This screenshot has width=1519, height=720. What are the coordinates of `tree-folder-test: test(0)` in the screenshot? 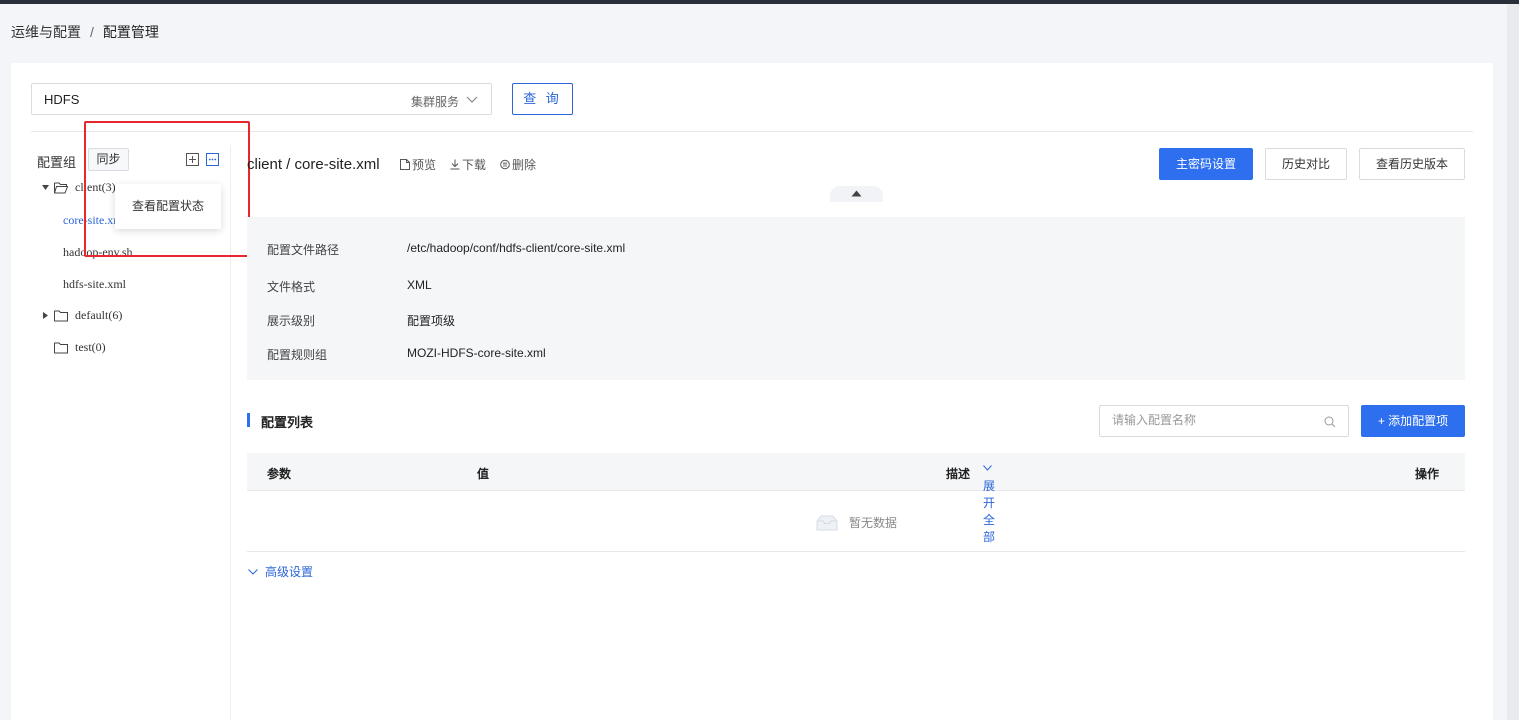 It's located at (80, 347).